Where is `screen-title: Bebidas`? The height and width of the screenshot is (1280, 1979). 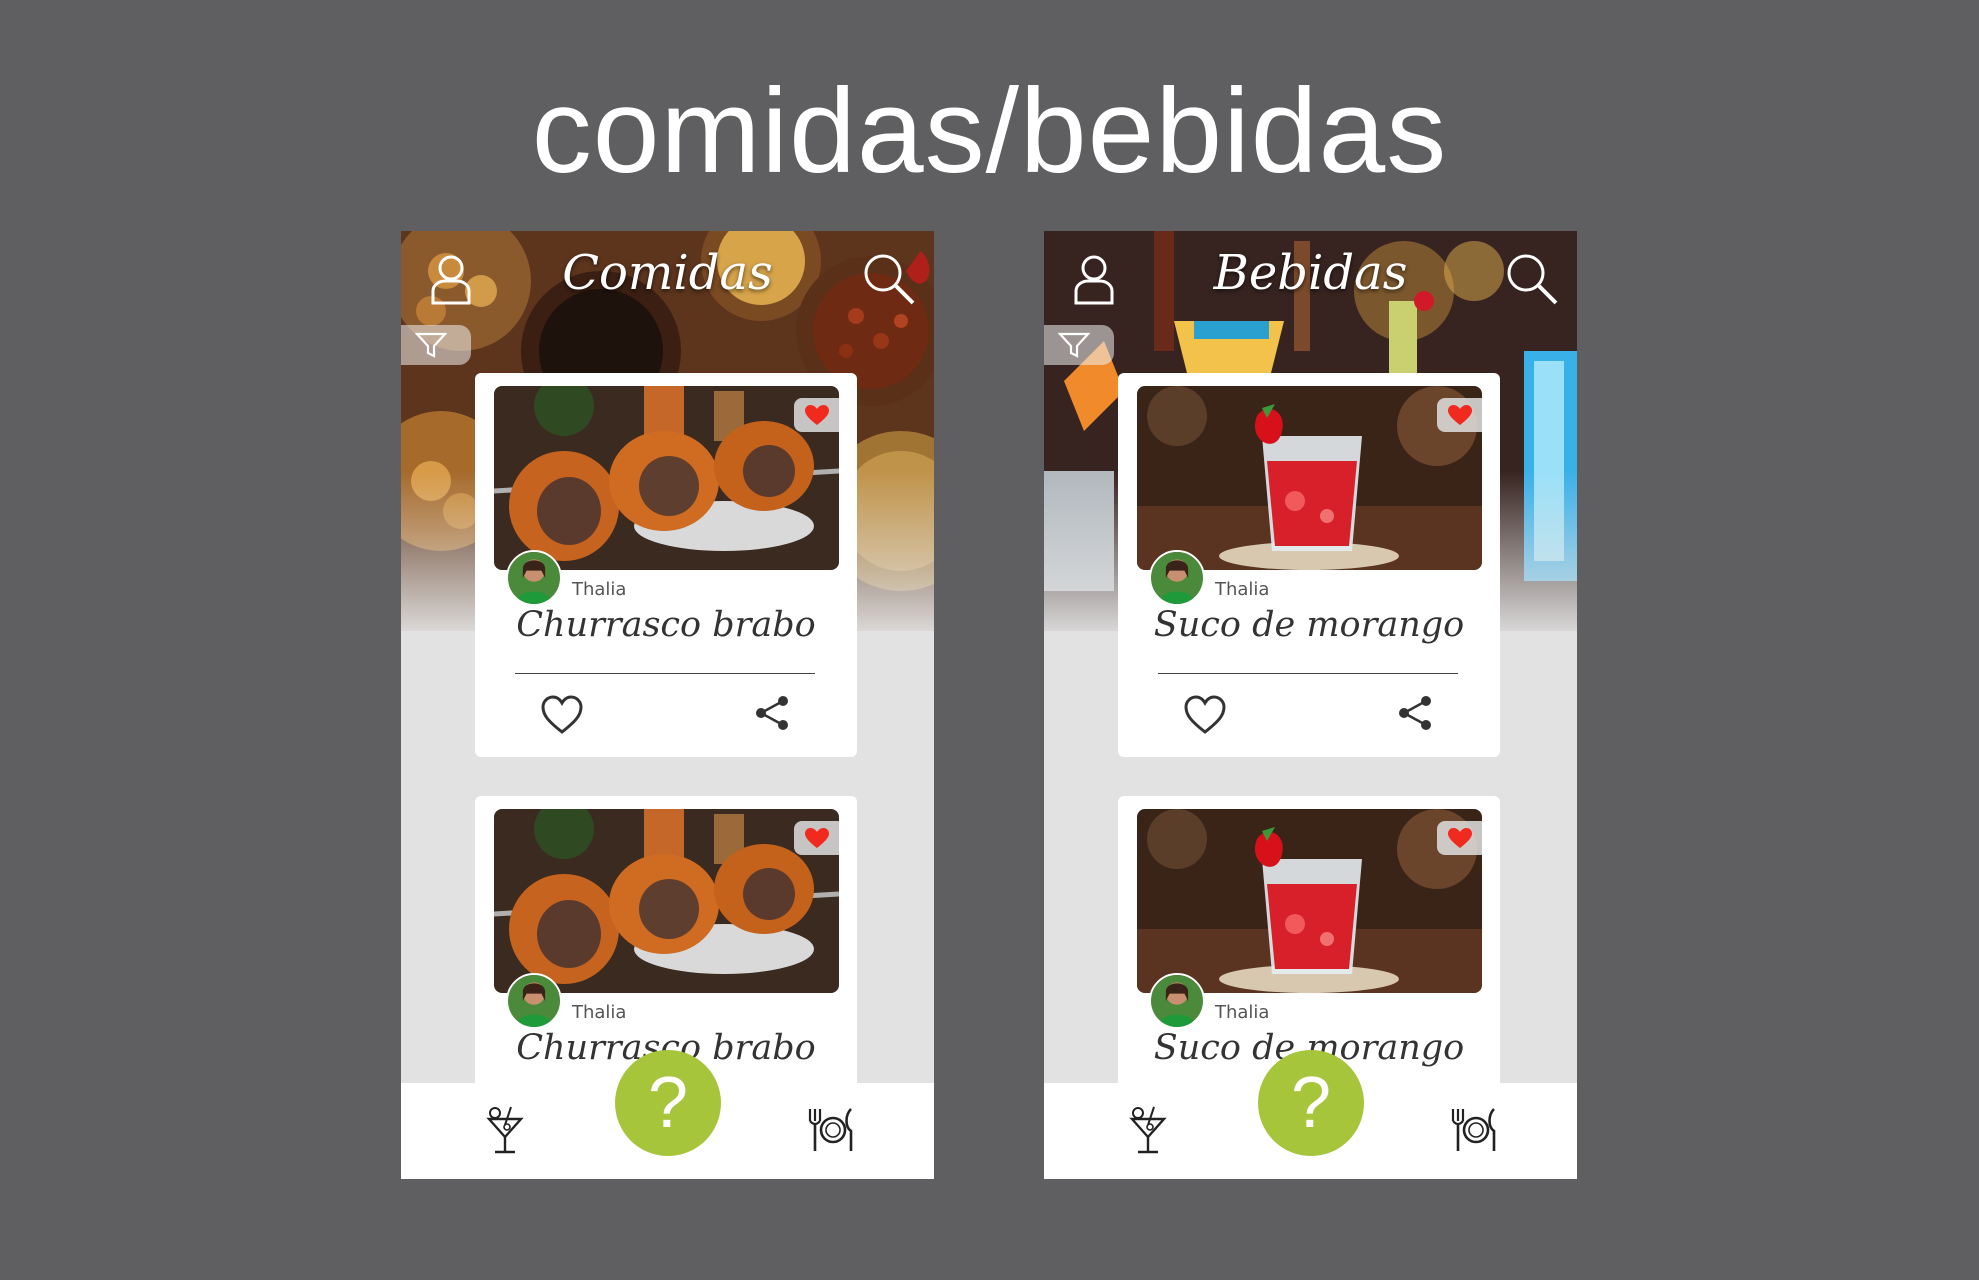
screen-title: Bebidas is located at coordinates (1310, 273).